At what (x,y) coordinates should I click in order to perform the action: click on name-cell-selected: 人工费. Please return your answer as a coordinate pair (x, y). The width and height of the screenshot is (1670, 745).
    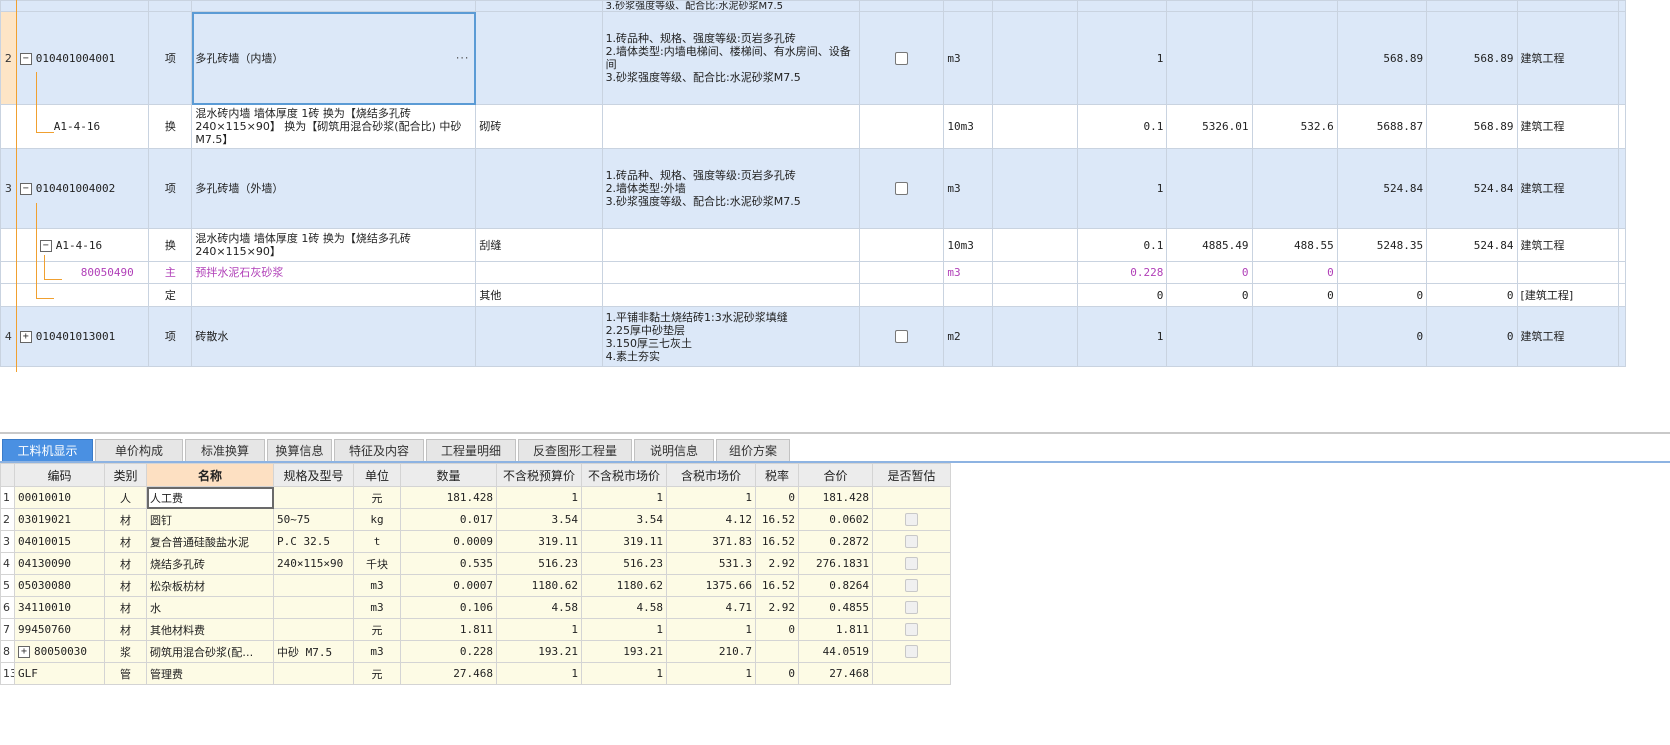
    Looking at the image, I should click on (210, 497).